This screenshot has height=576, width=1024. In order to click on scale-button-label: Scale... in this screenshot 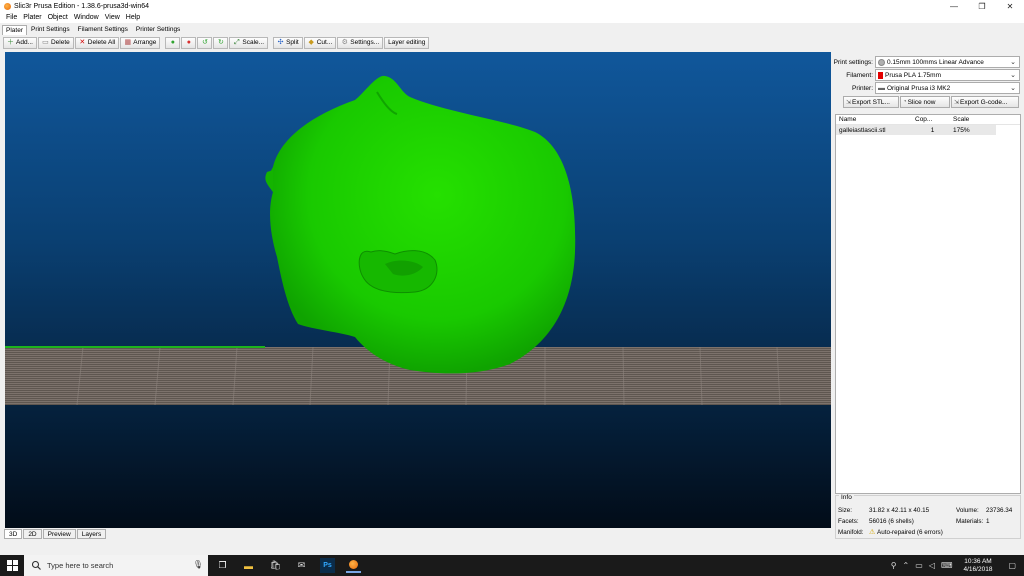, I will do `click(253, 42)`.